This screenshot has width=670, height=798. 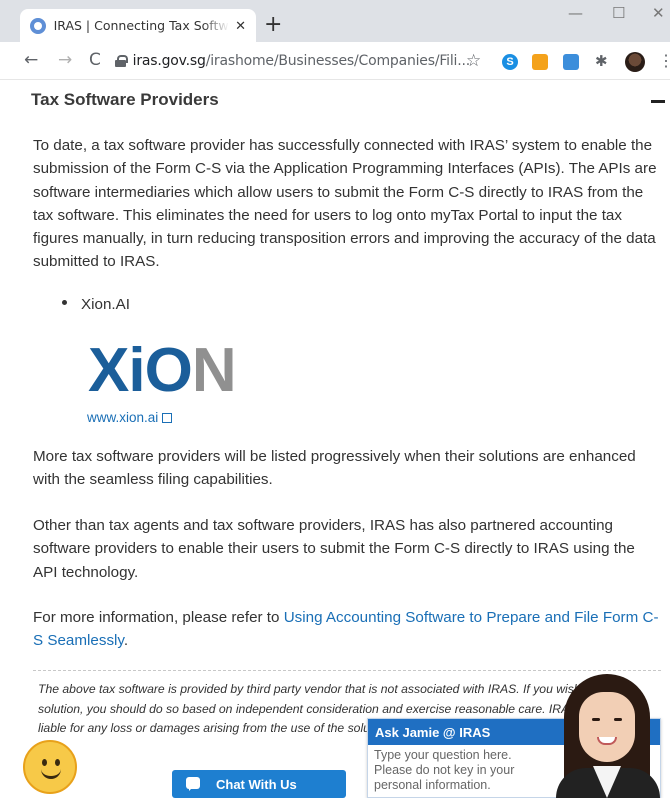 I want to click on close-window-icon: ✕, so click(x=658, y=13).